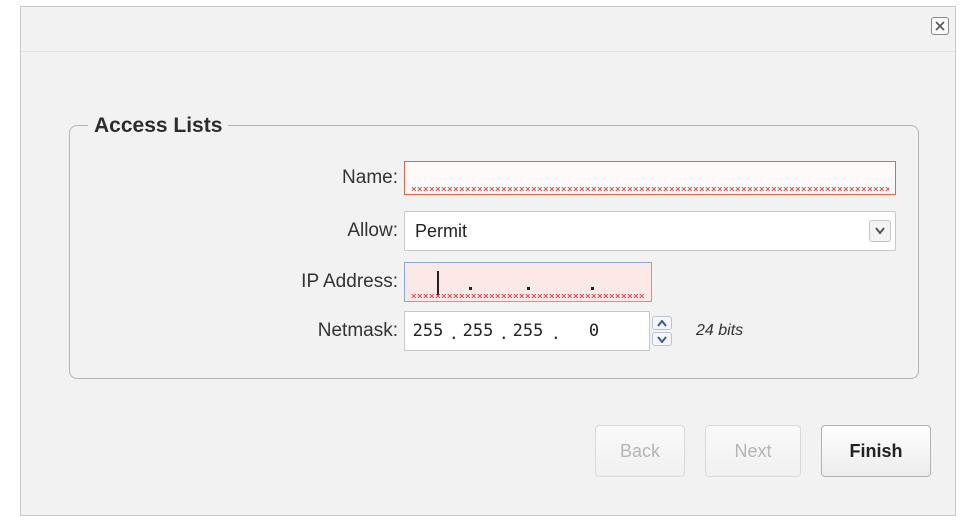  I want to click on allow-label: Allow:, so click(372, 230).